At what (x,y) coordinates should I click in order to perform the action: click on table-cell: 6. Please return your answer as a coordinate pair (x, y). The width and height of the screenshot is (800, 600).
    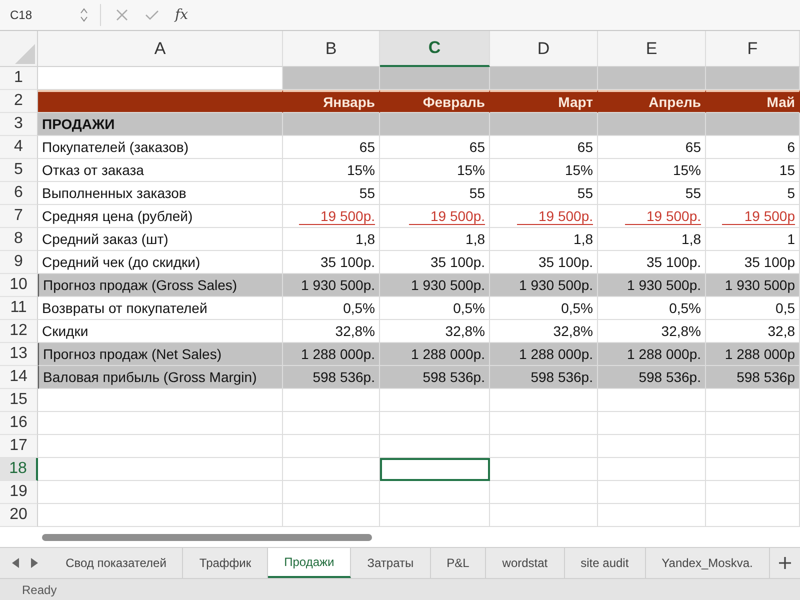
    Looking at the image, I should click on (753, 147).